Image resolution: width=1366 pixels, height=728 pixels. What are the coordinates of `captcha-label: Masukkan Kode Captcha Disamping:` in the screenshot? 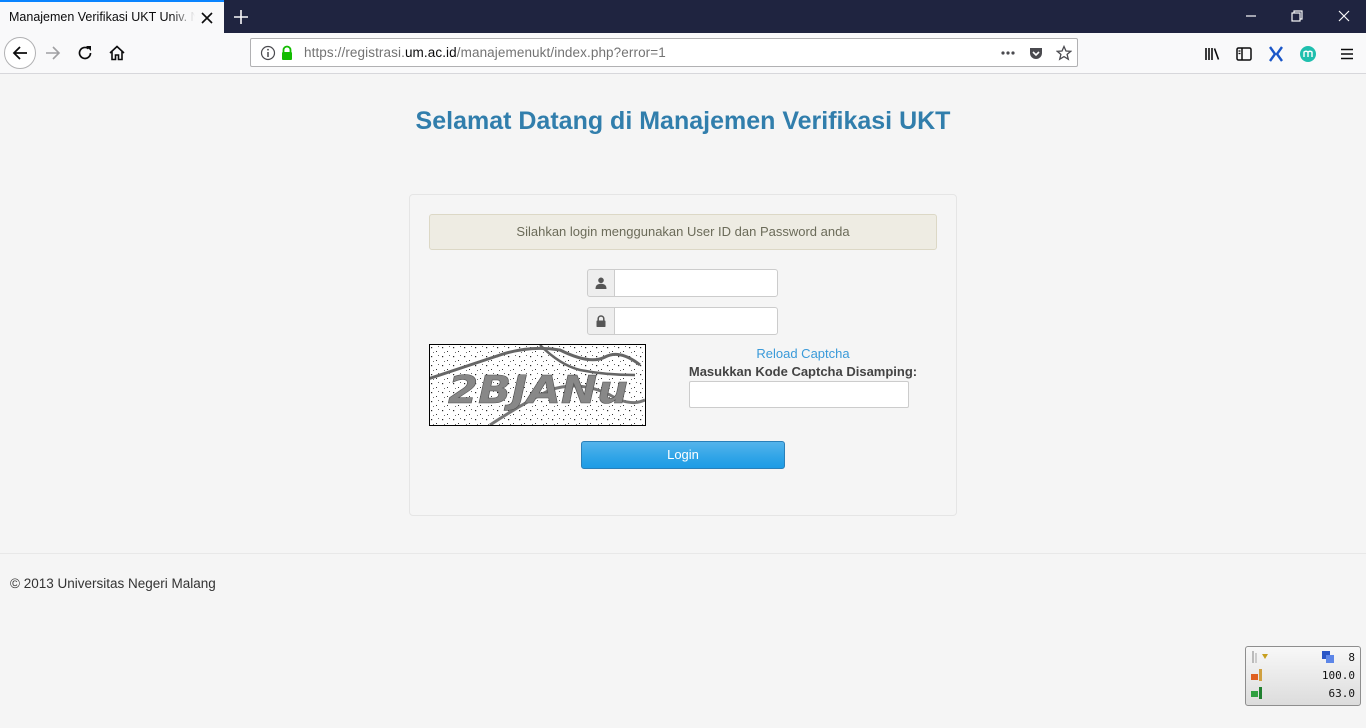 It's located at (803, 371).